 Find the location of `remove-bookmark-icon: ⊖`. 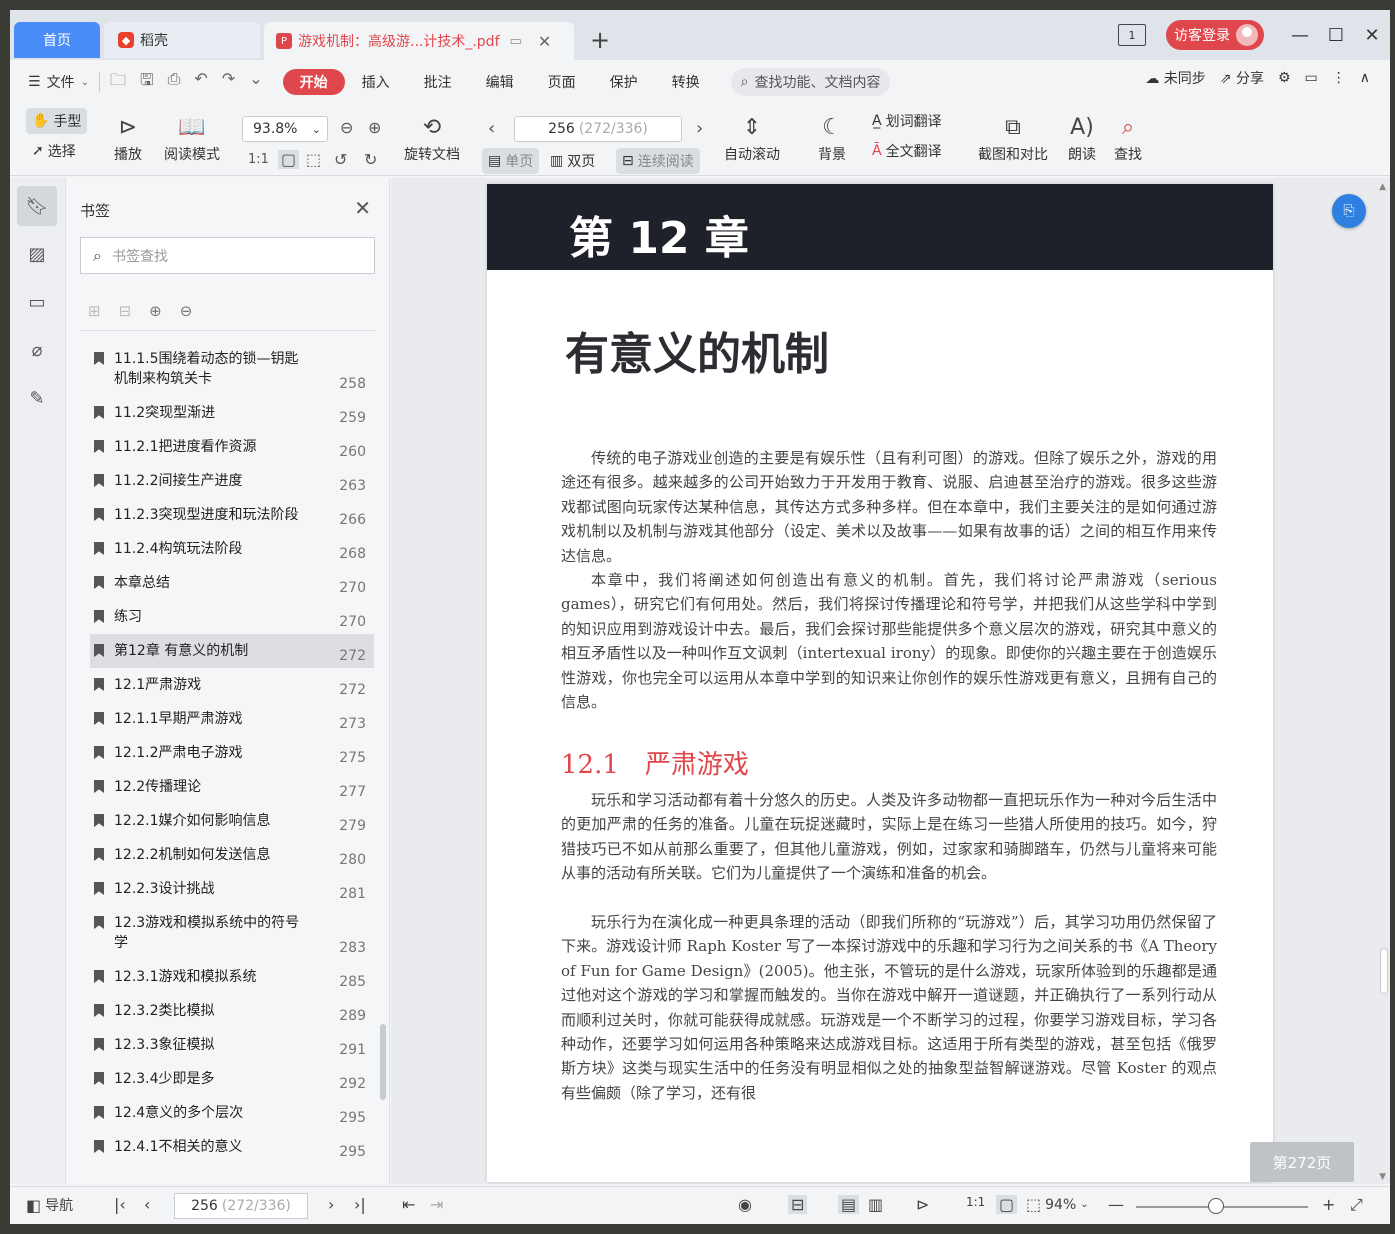

remove-bookmark-icon: ⊖ is located at coordinates (186, 311).